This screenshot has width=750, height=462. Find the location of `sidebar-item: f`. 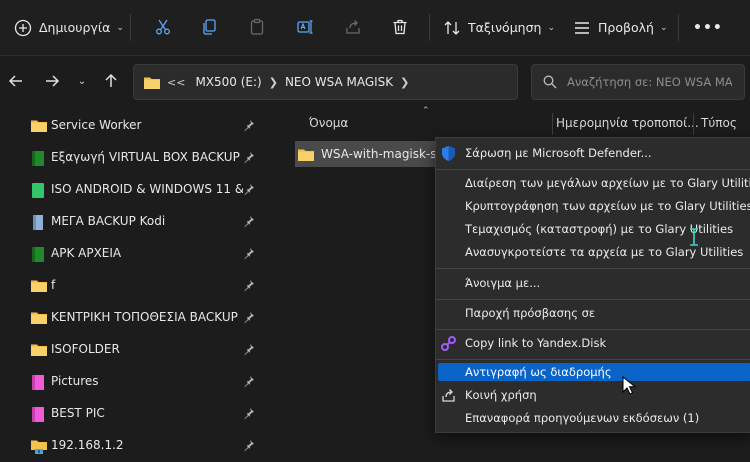

sidebar-item: f is located at coordinates (143, 286).